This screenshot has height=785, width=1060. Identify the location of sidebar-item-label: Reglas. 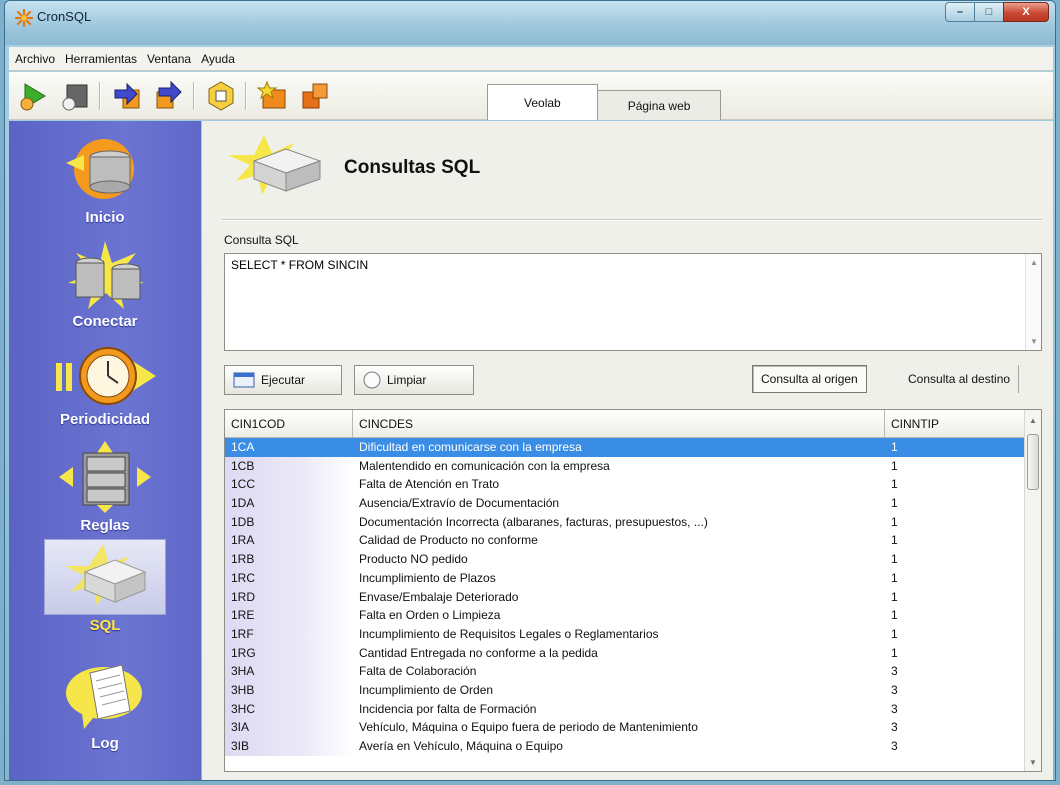
(105, 525).